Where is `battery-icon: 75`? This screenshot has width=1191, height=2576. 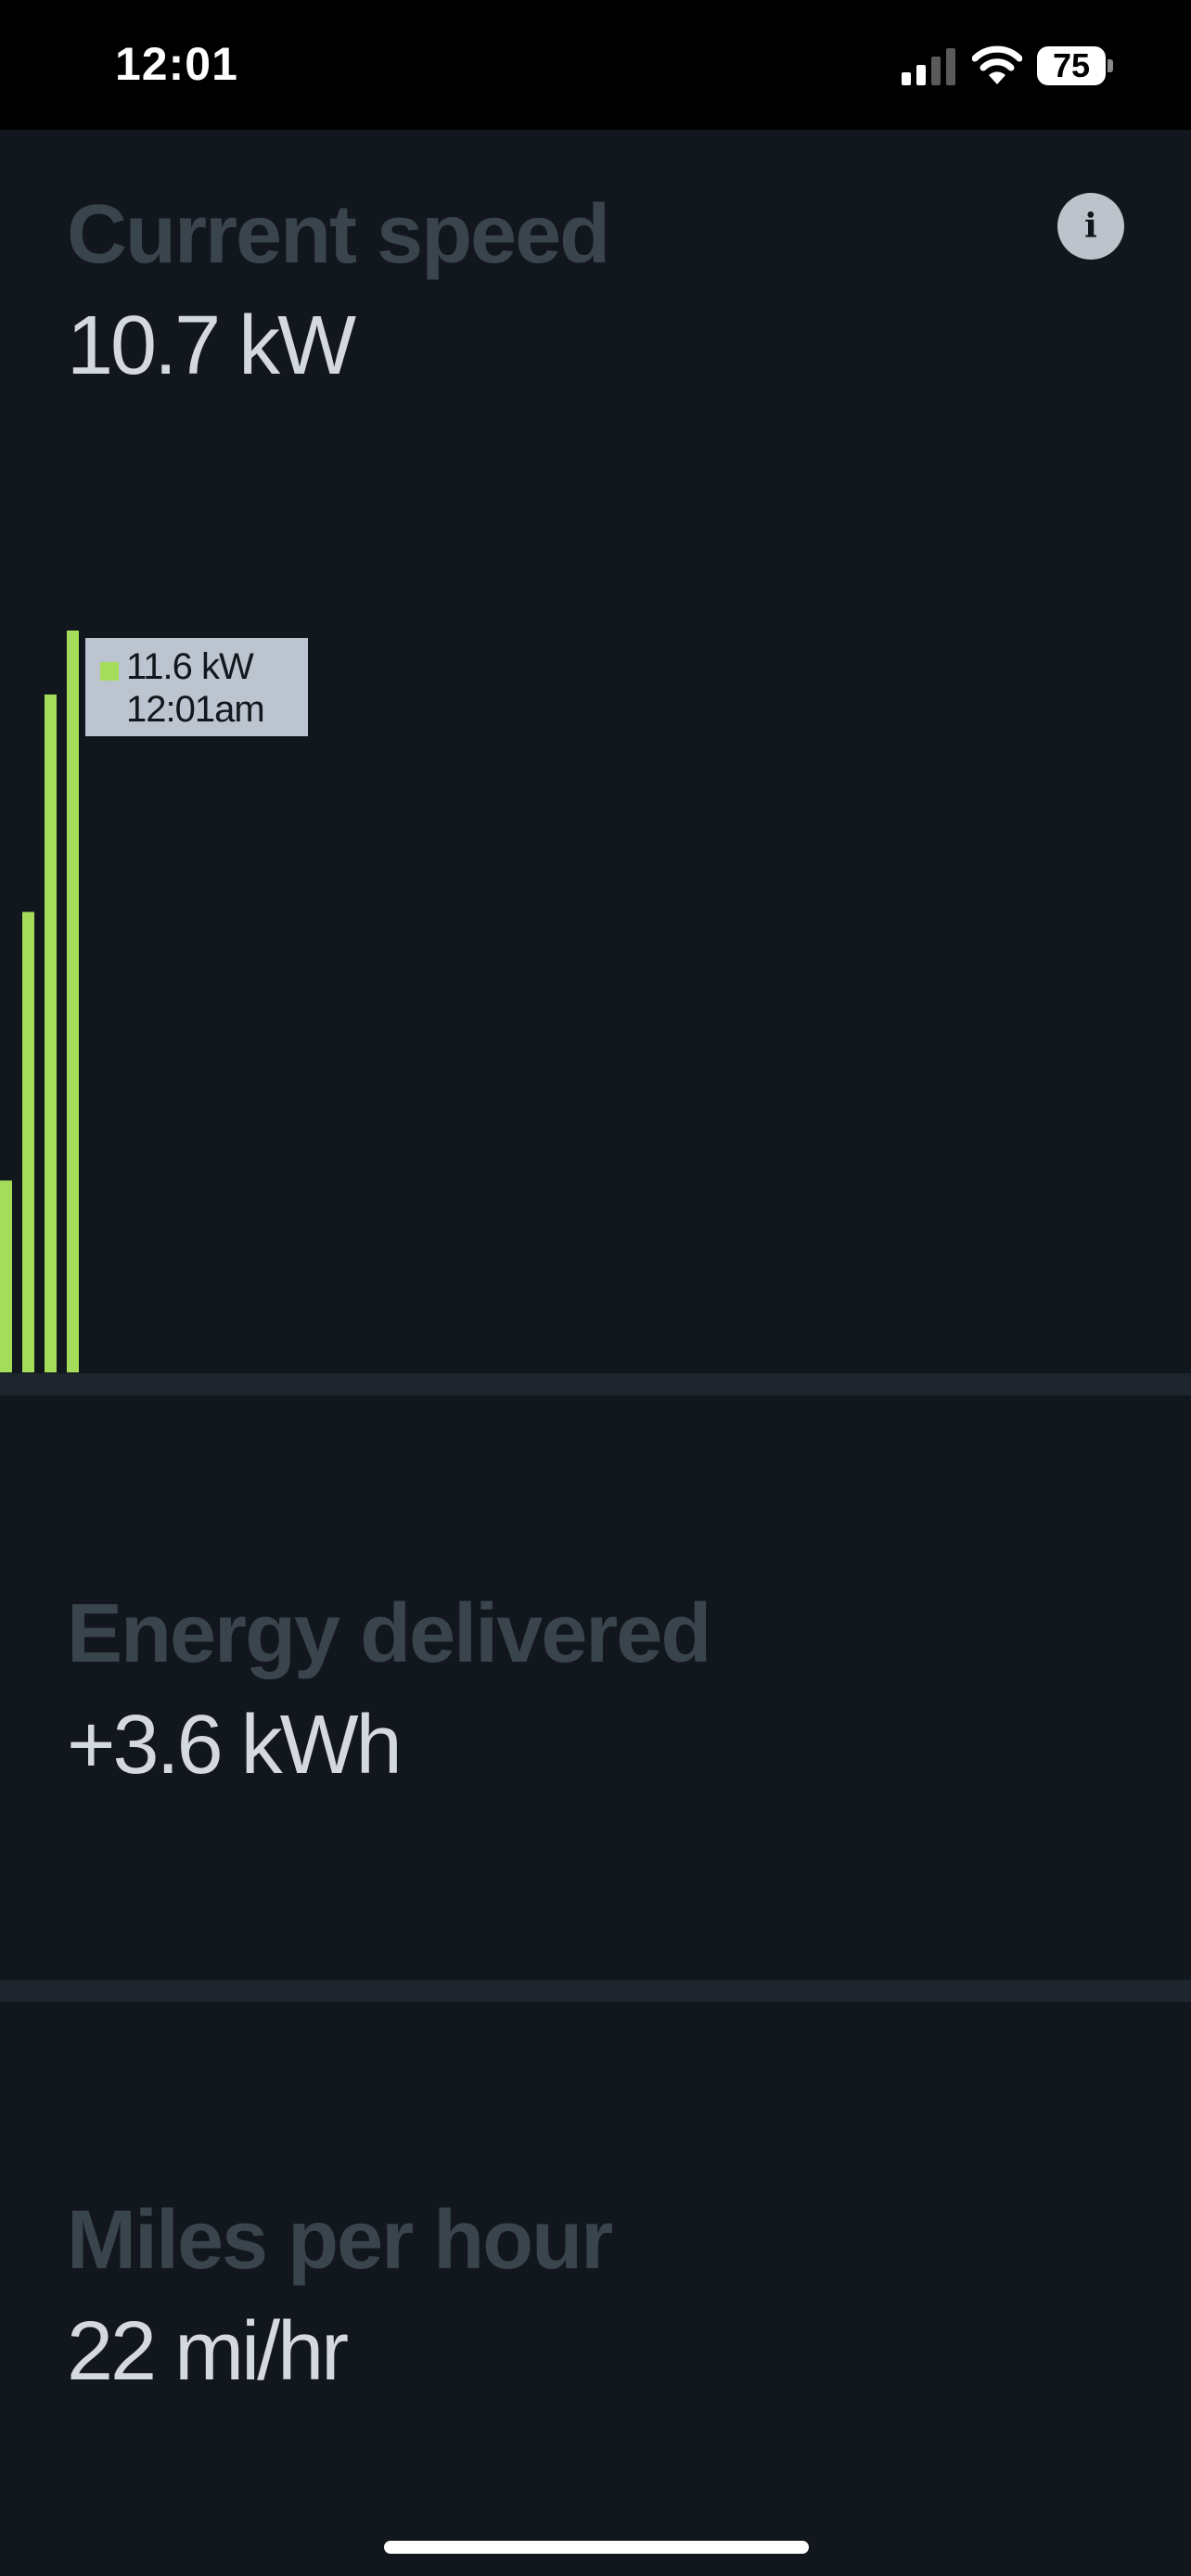
battery-icon: 75 is located at coordinates (1075, 66).